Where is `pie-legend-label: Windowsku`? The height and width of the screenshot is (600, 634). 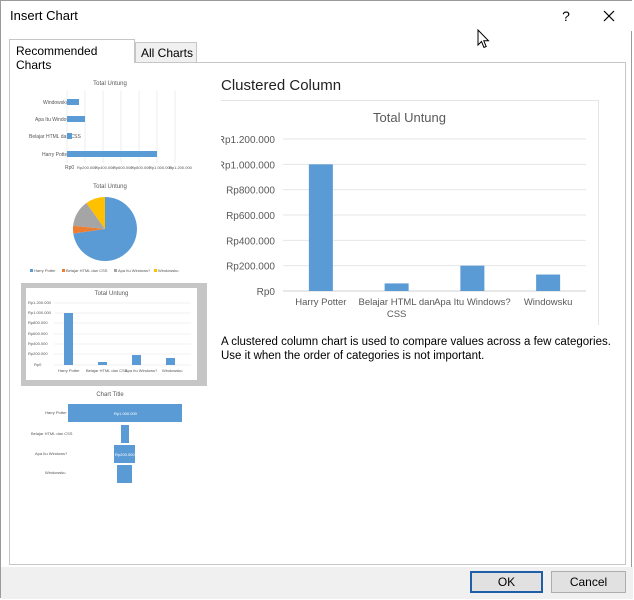 pie-legend-label: Windowsku is located at coordinates (168, 270).